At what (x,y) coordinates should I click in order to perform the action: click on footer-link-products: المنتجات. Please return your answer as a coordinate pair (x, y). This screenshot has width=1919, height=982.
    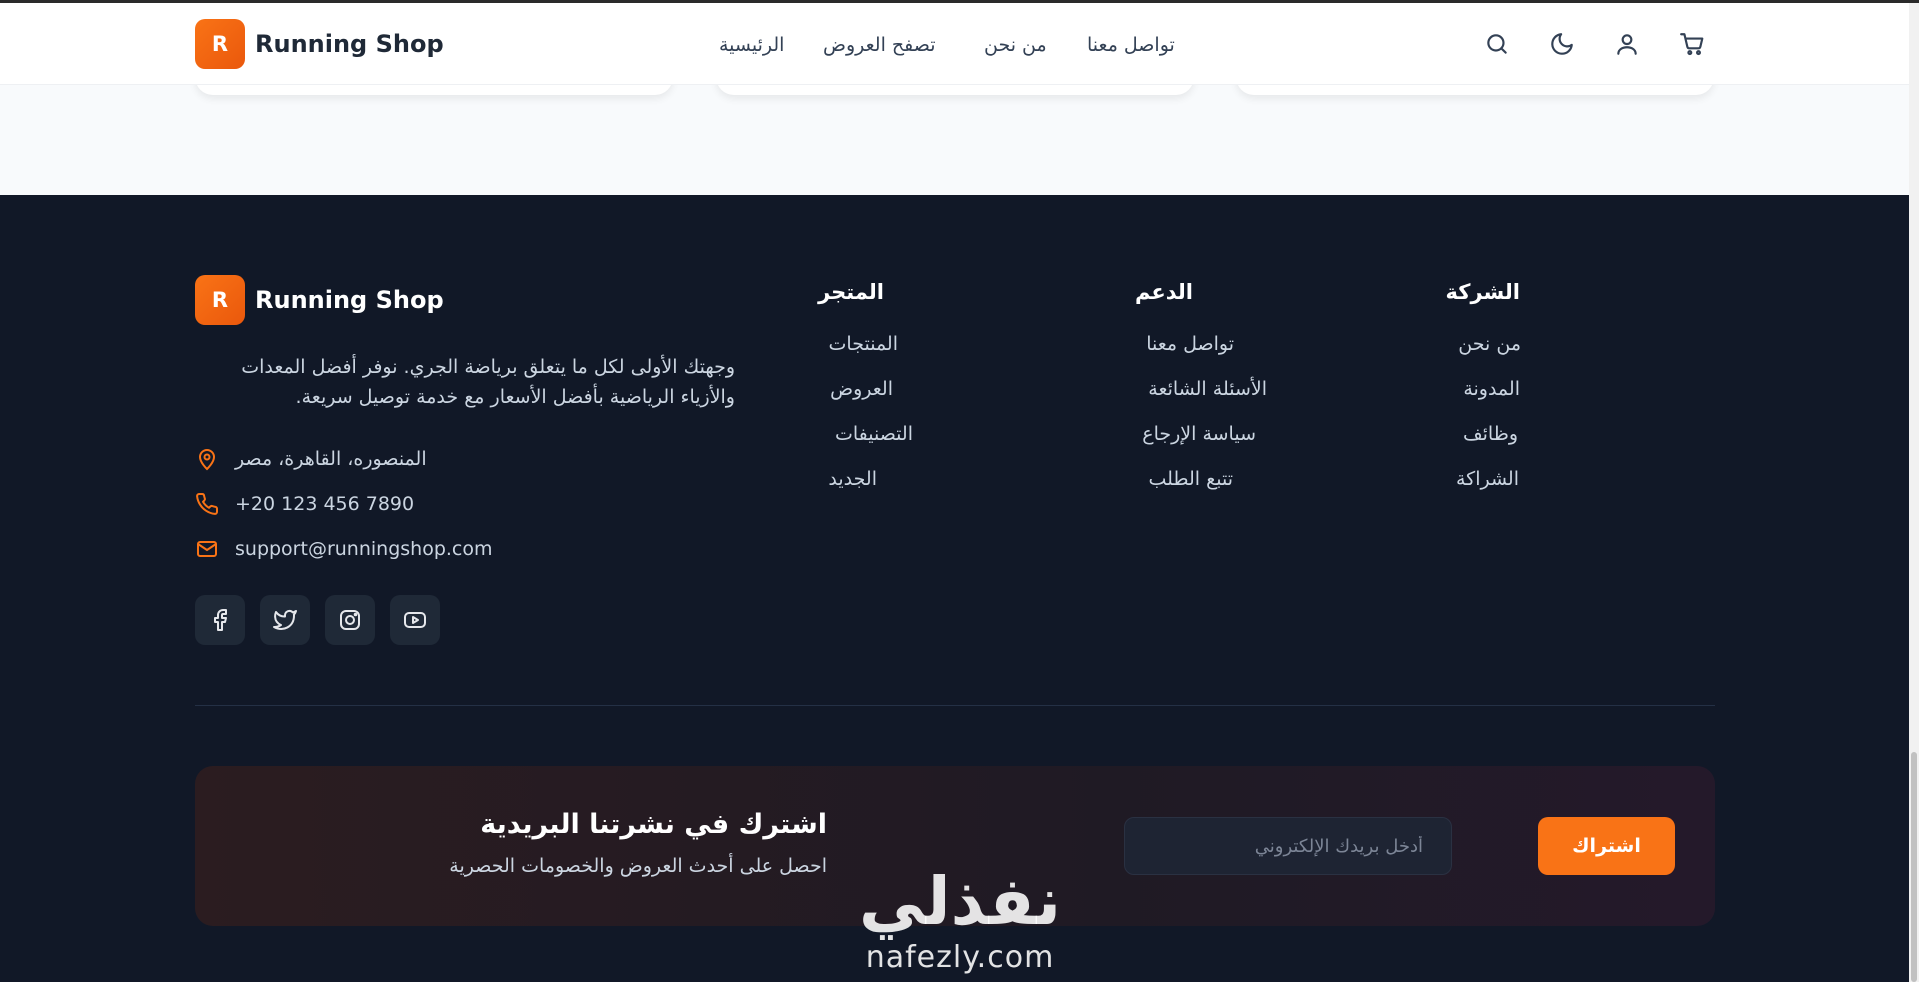
    Looking at the image, I should click on (863, 344).